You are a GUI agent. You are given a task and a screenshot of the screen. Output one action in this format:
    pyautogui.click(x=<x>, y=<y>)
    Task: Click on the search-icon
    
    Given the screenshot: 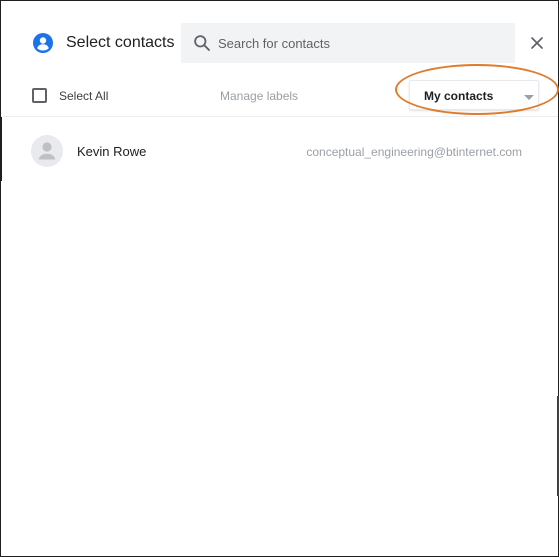 What is the action you would take?
    pyautogui.click(x=202, y=43)
    